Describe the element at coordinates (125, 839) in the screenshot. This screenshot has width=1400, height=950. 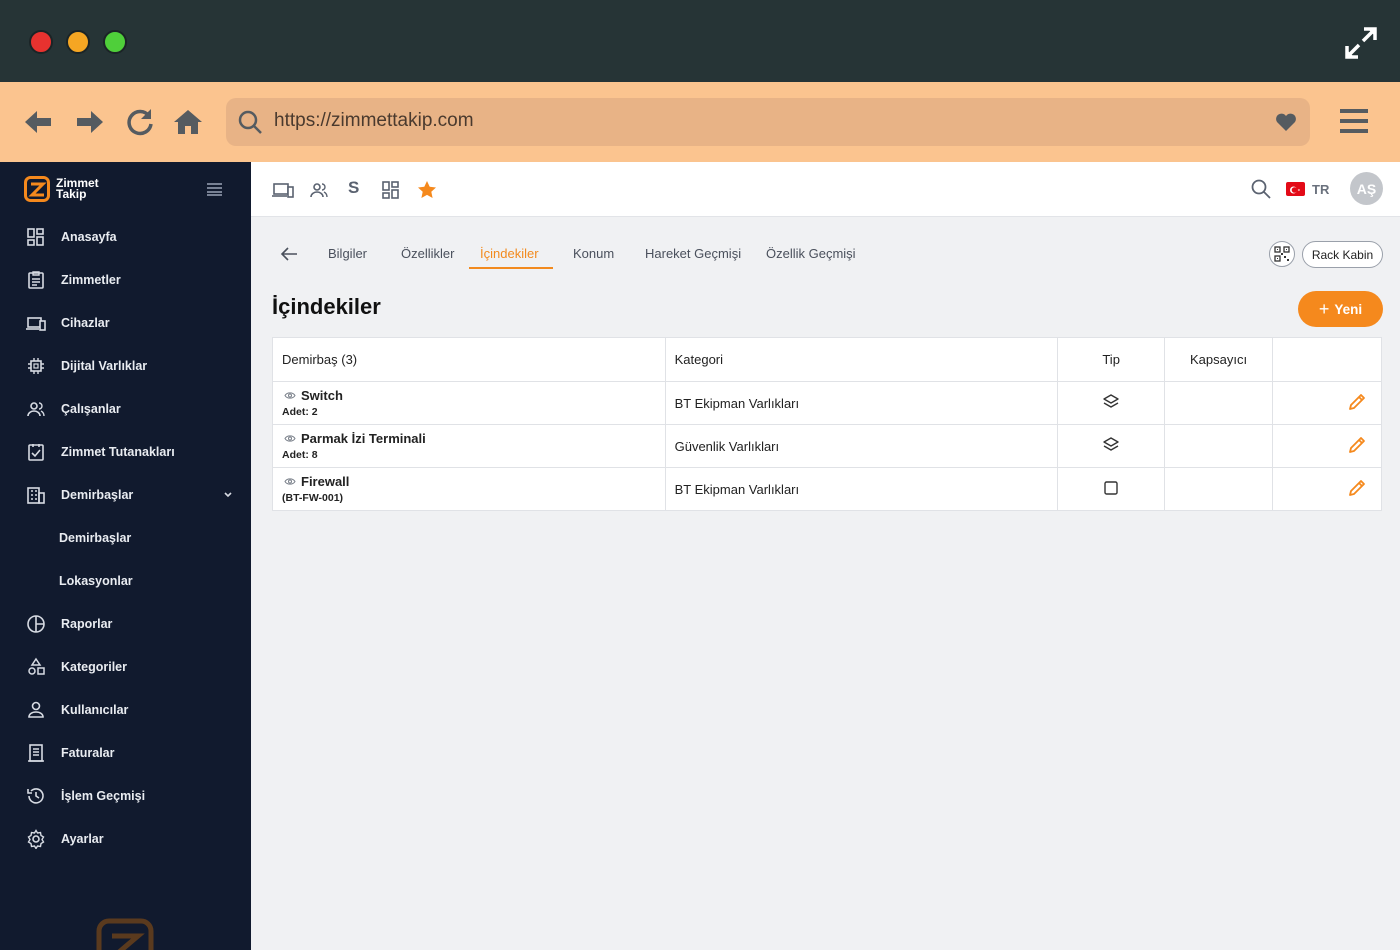
I see `sidebar-item-ayarlar: Ayarlar` at that location.